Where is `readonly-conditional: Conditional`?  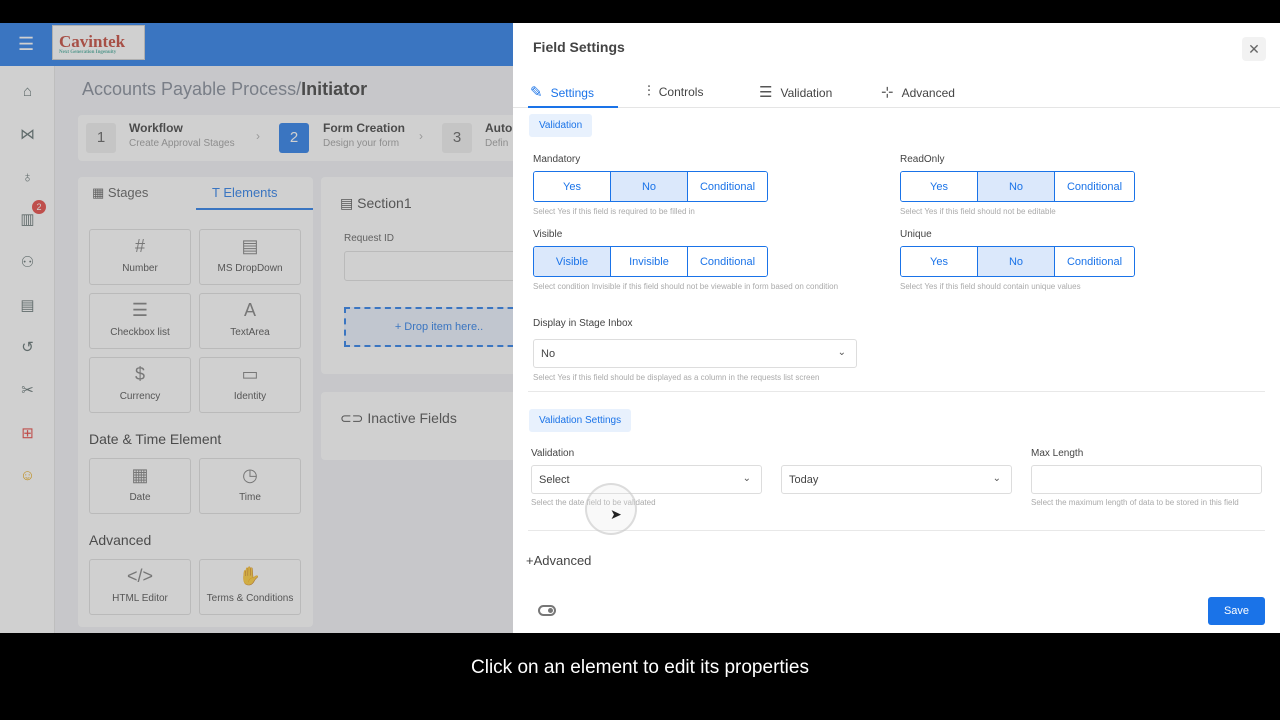
readonly-conditional: Conditional is located at coordinates (1094, 186).